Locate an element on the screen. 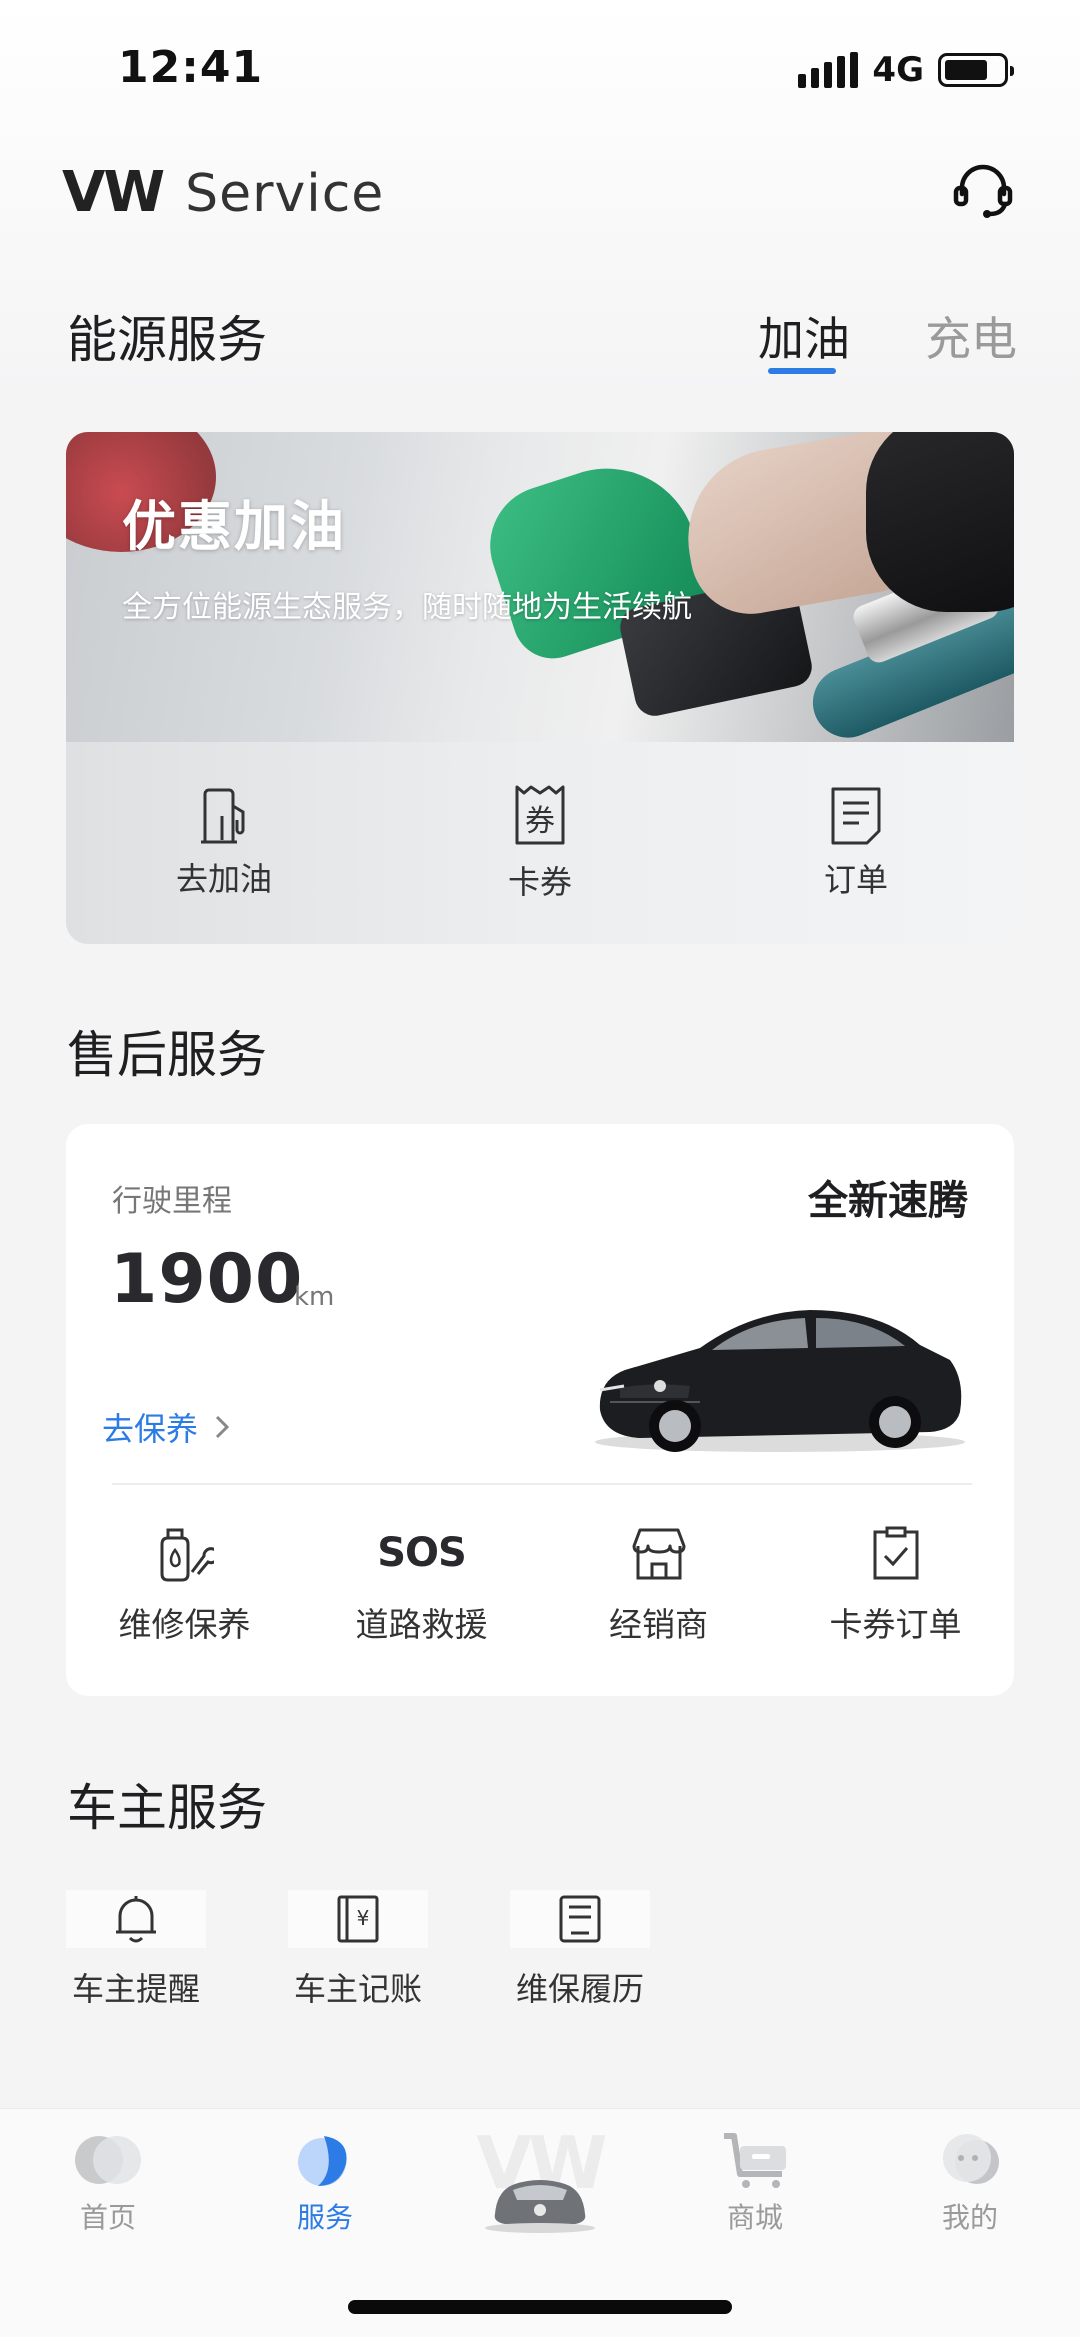  nav-mall: 商城 is located at coordinates (755, 2183).